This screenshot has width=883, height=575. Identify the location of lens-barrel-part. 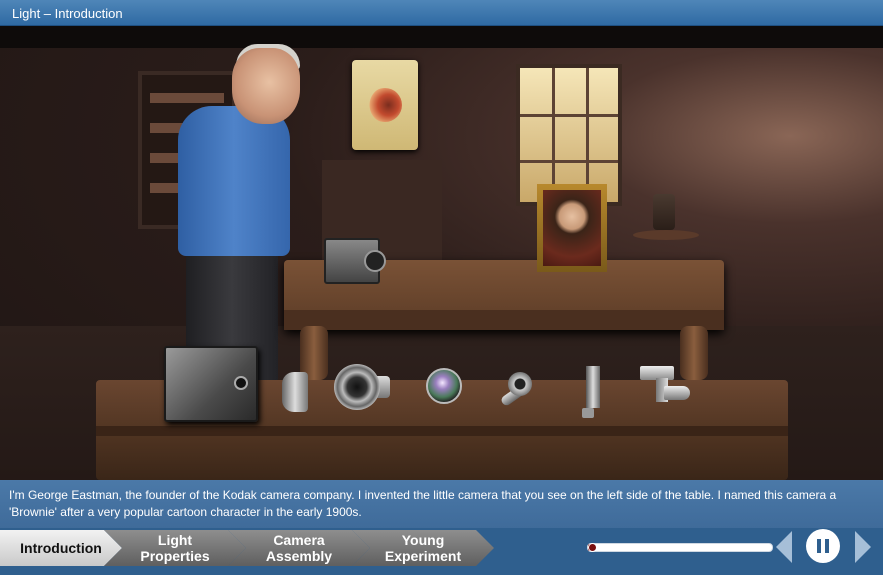
(363, 387).